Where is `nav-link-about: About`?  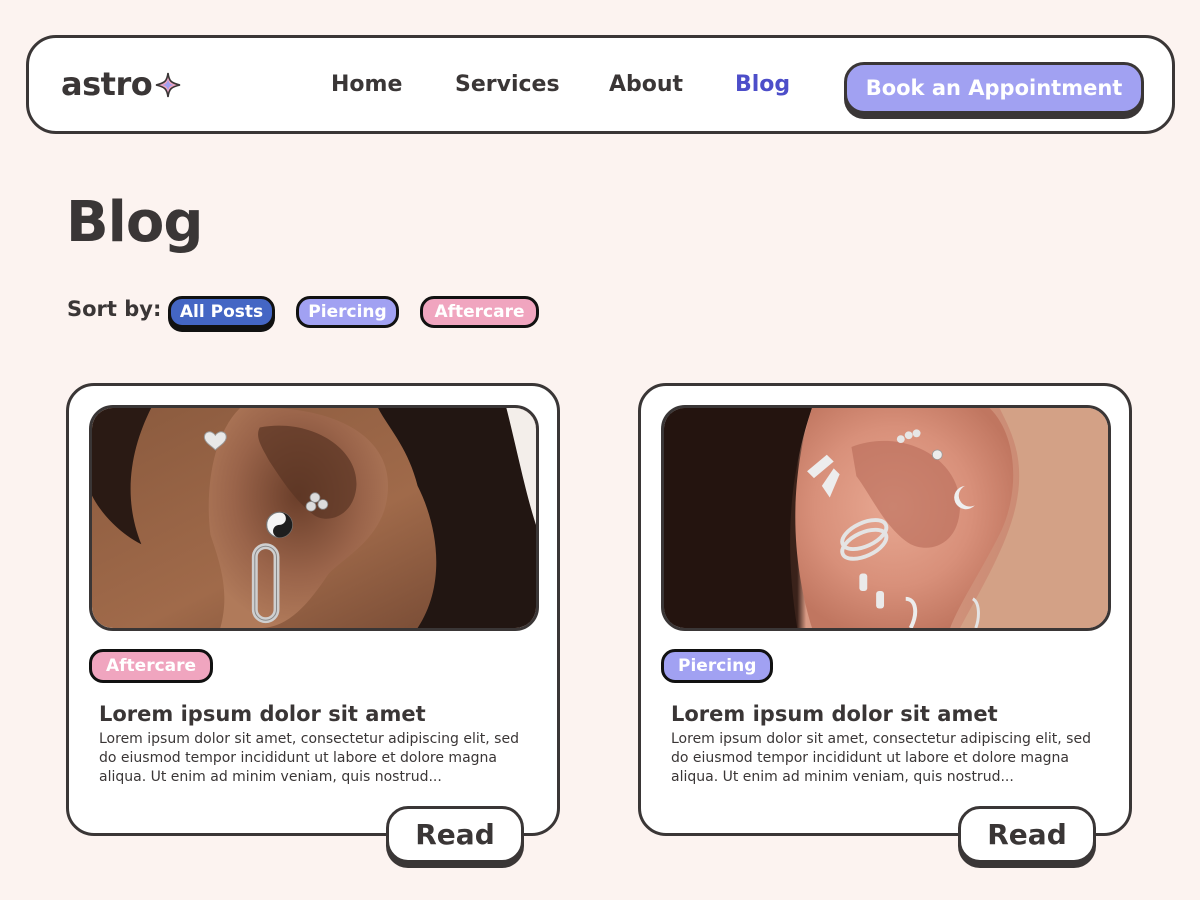
nav-link-about: About is located at coordinates (646, 85).